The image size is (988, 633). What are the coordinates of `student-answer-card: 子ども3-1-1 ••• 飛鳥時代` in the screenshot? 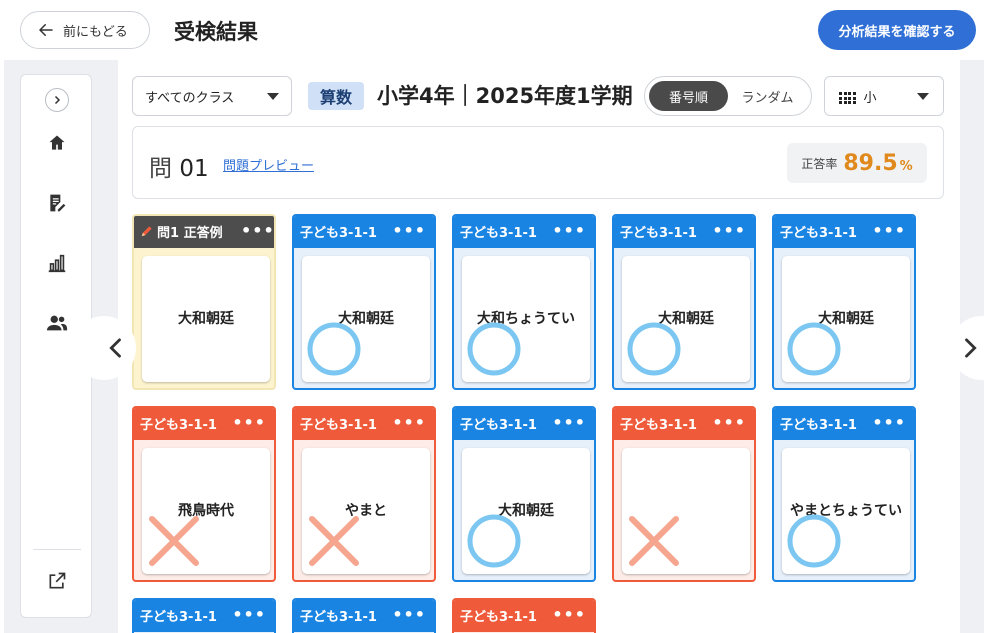 It's located at (204, 494).